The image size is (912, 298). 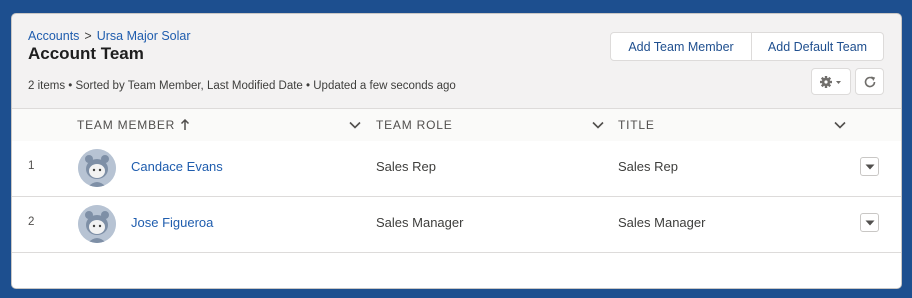 I want to click on list-settings-button, so click(x=831, y=81).